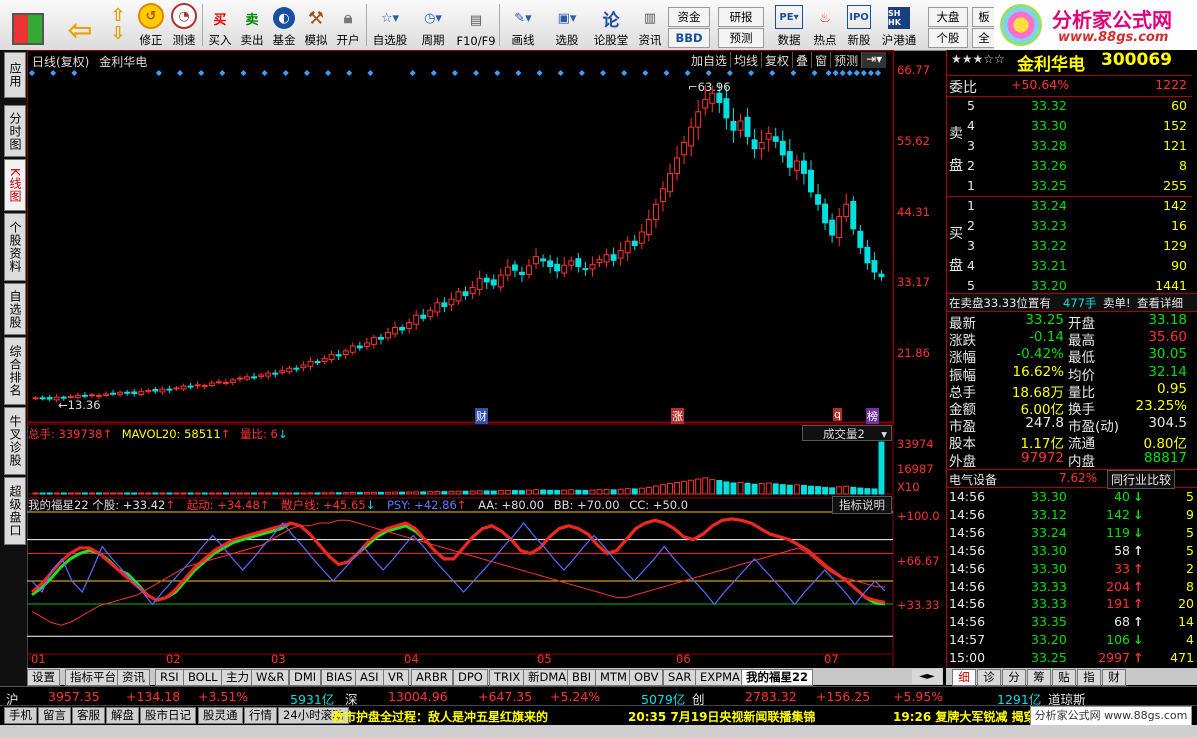 The image size is (1197, 737). What do you see at coordinates (582, 677) in the screenshot?
I see `indicator-tab: BBI` at bounding box center [582, 677].